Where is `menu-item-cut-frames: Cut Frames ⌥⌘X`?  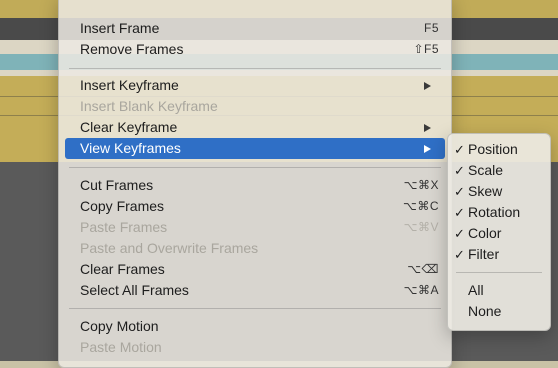 menu-item-cut-frames: Cut Frames ⌥⌘X is located at coordinates (255, 185).